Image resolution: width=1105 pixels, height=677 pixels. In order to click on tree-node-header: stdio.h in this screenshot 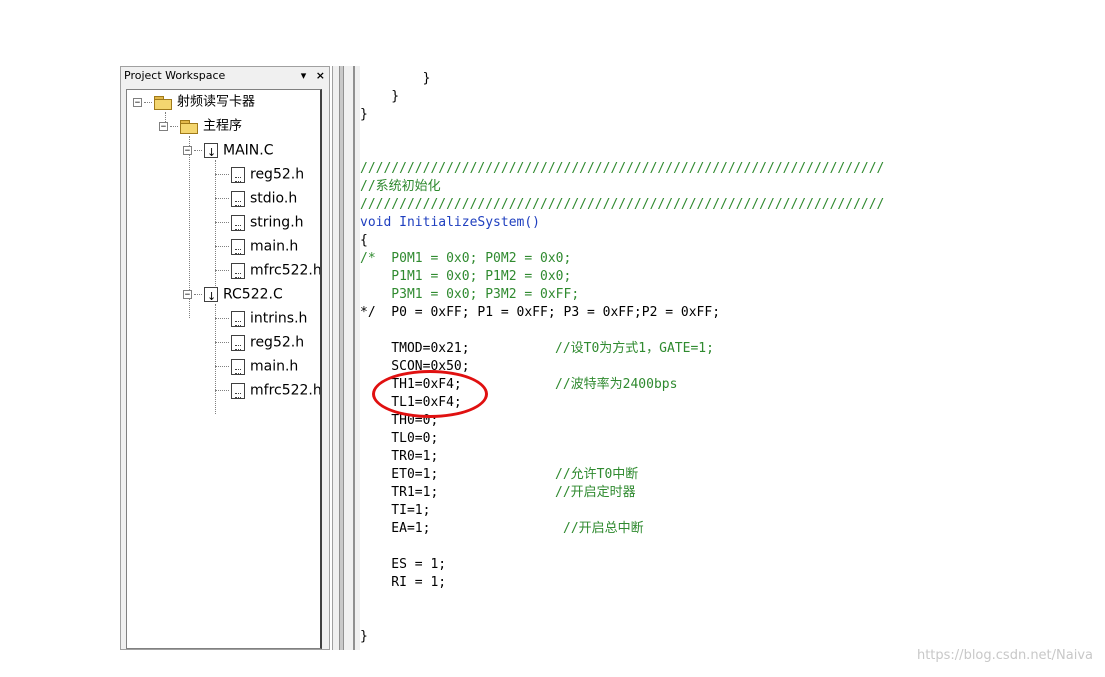, I will do `click(256, 198)`.